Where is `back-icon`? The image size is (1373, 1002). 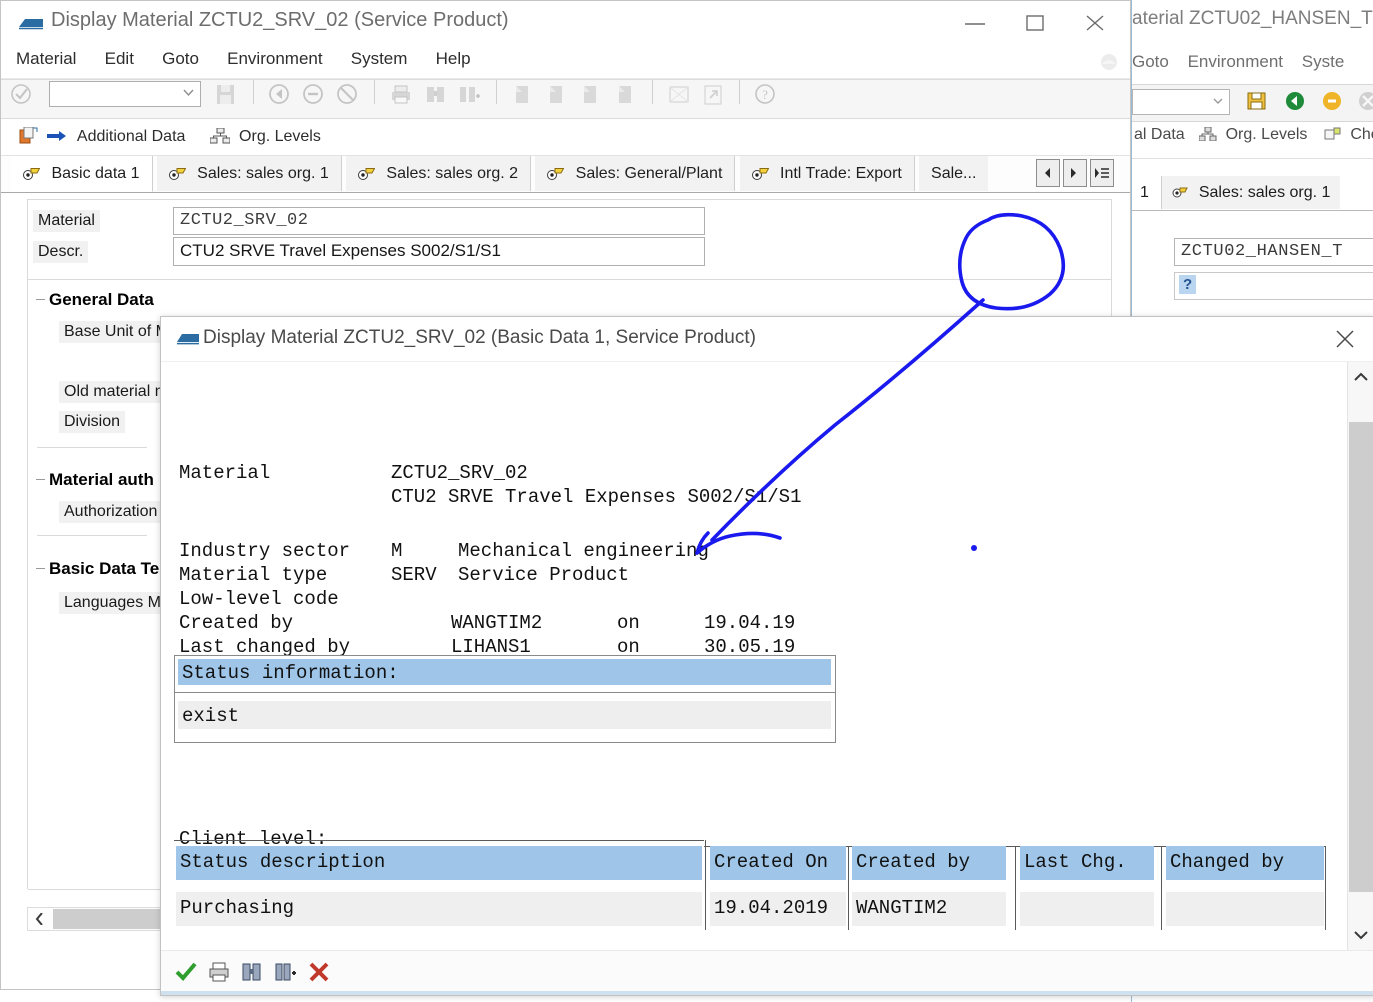
back-icon is located at coordinates (280, 94).